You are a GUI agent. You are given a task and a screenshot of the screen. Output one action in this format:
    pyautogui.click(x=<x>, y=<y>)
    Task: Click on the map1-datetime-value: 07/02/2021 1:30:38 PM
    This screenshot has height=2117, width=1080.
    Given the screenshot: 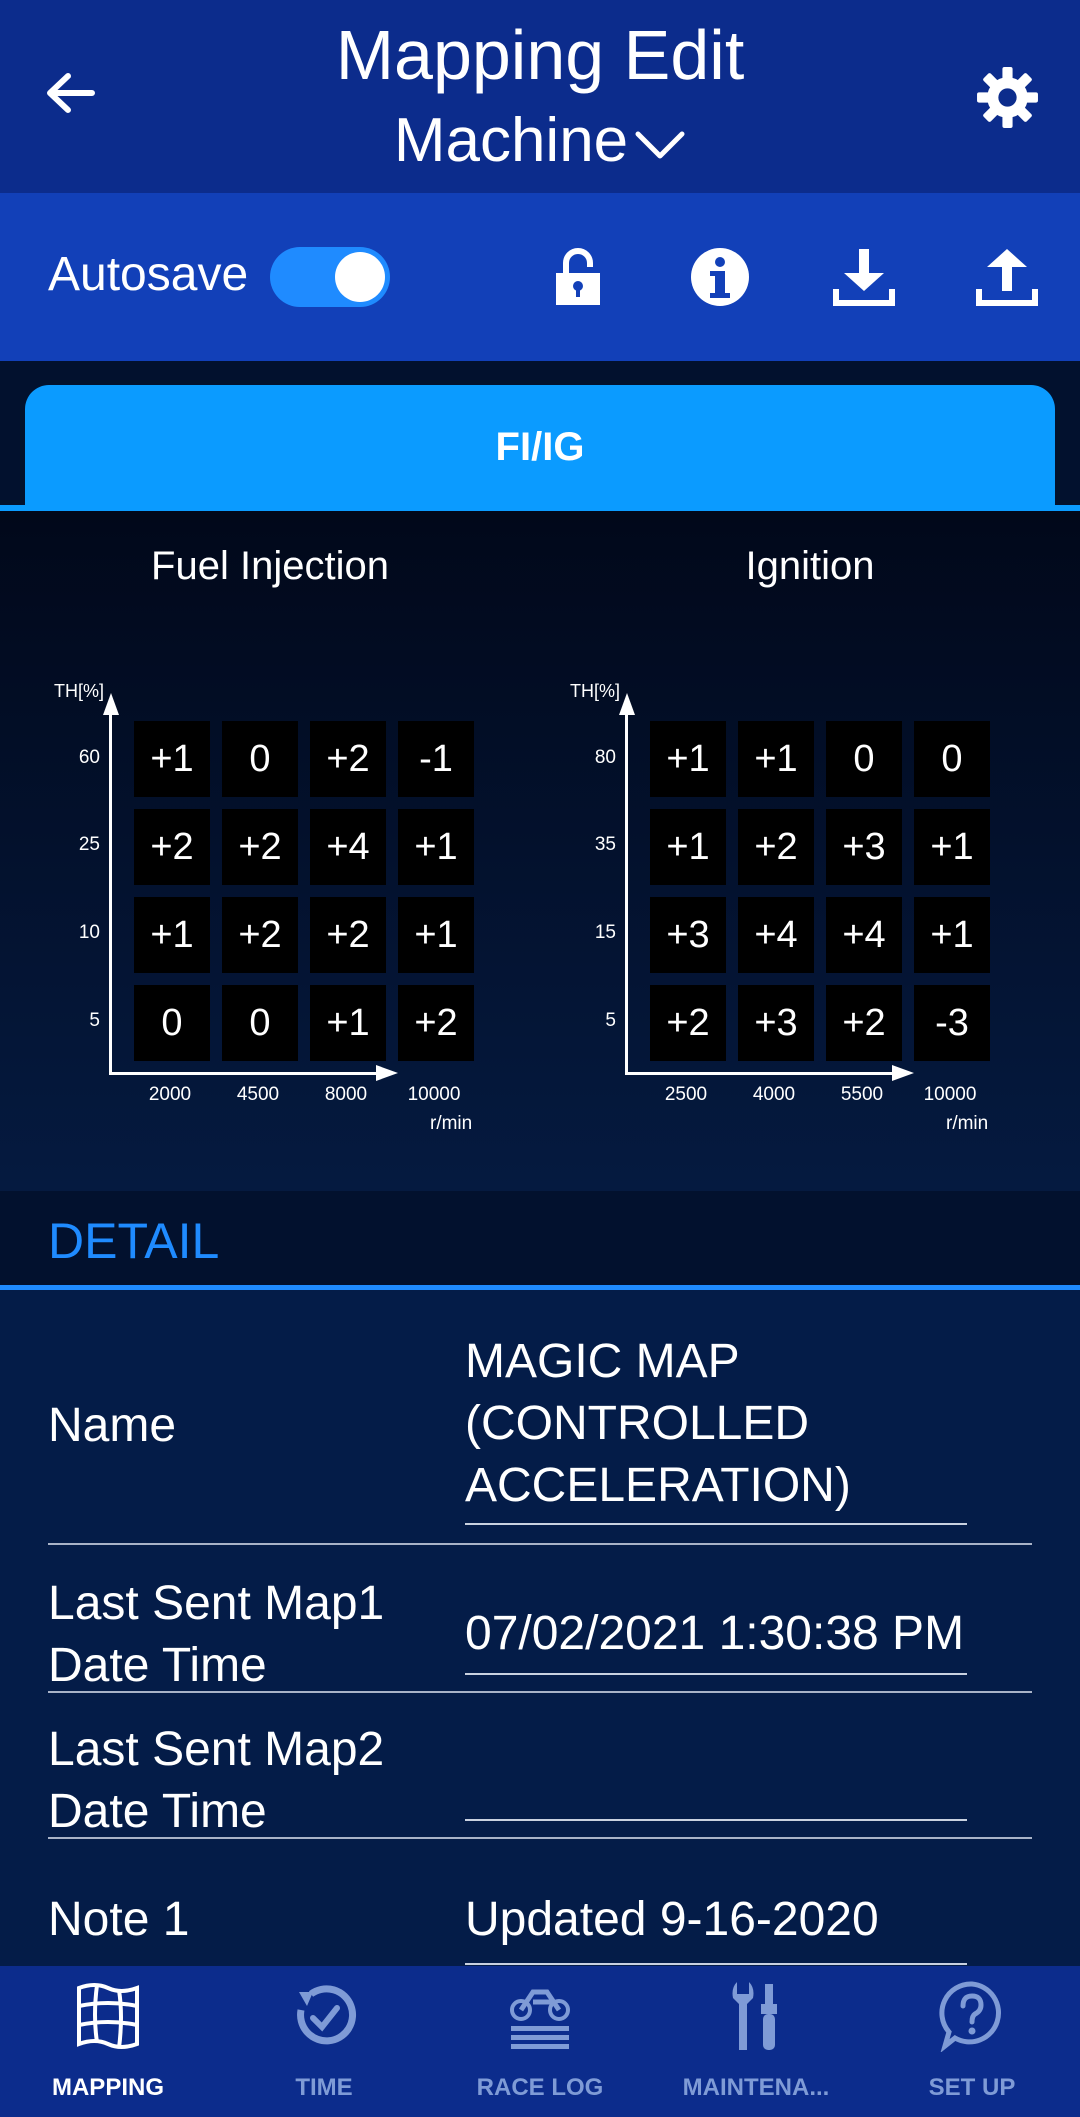 What is the action you would take?
    pyautogui.click(x=716, y=1634)
    